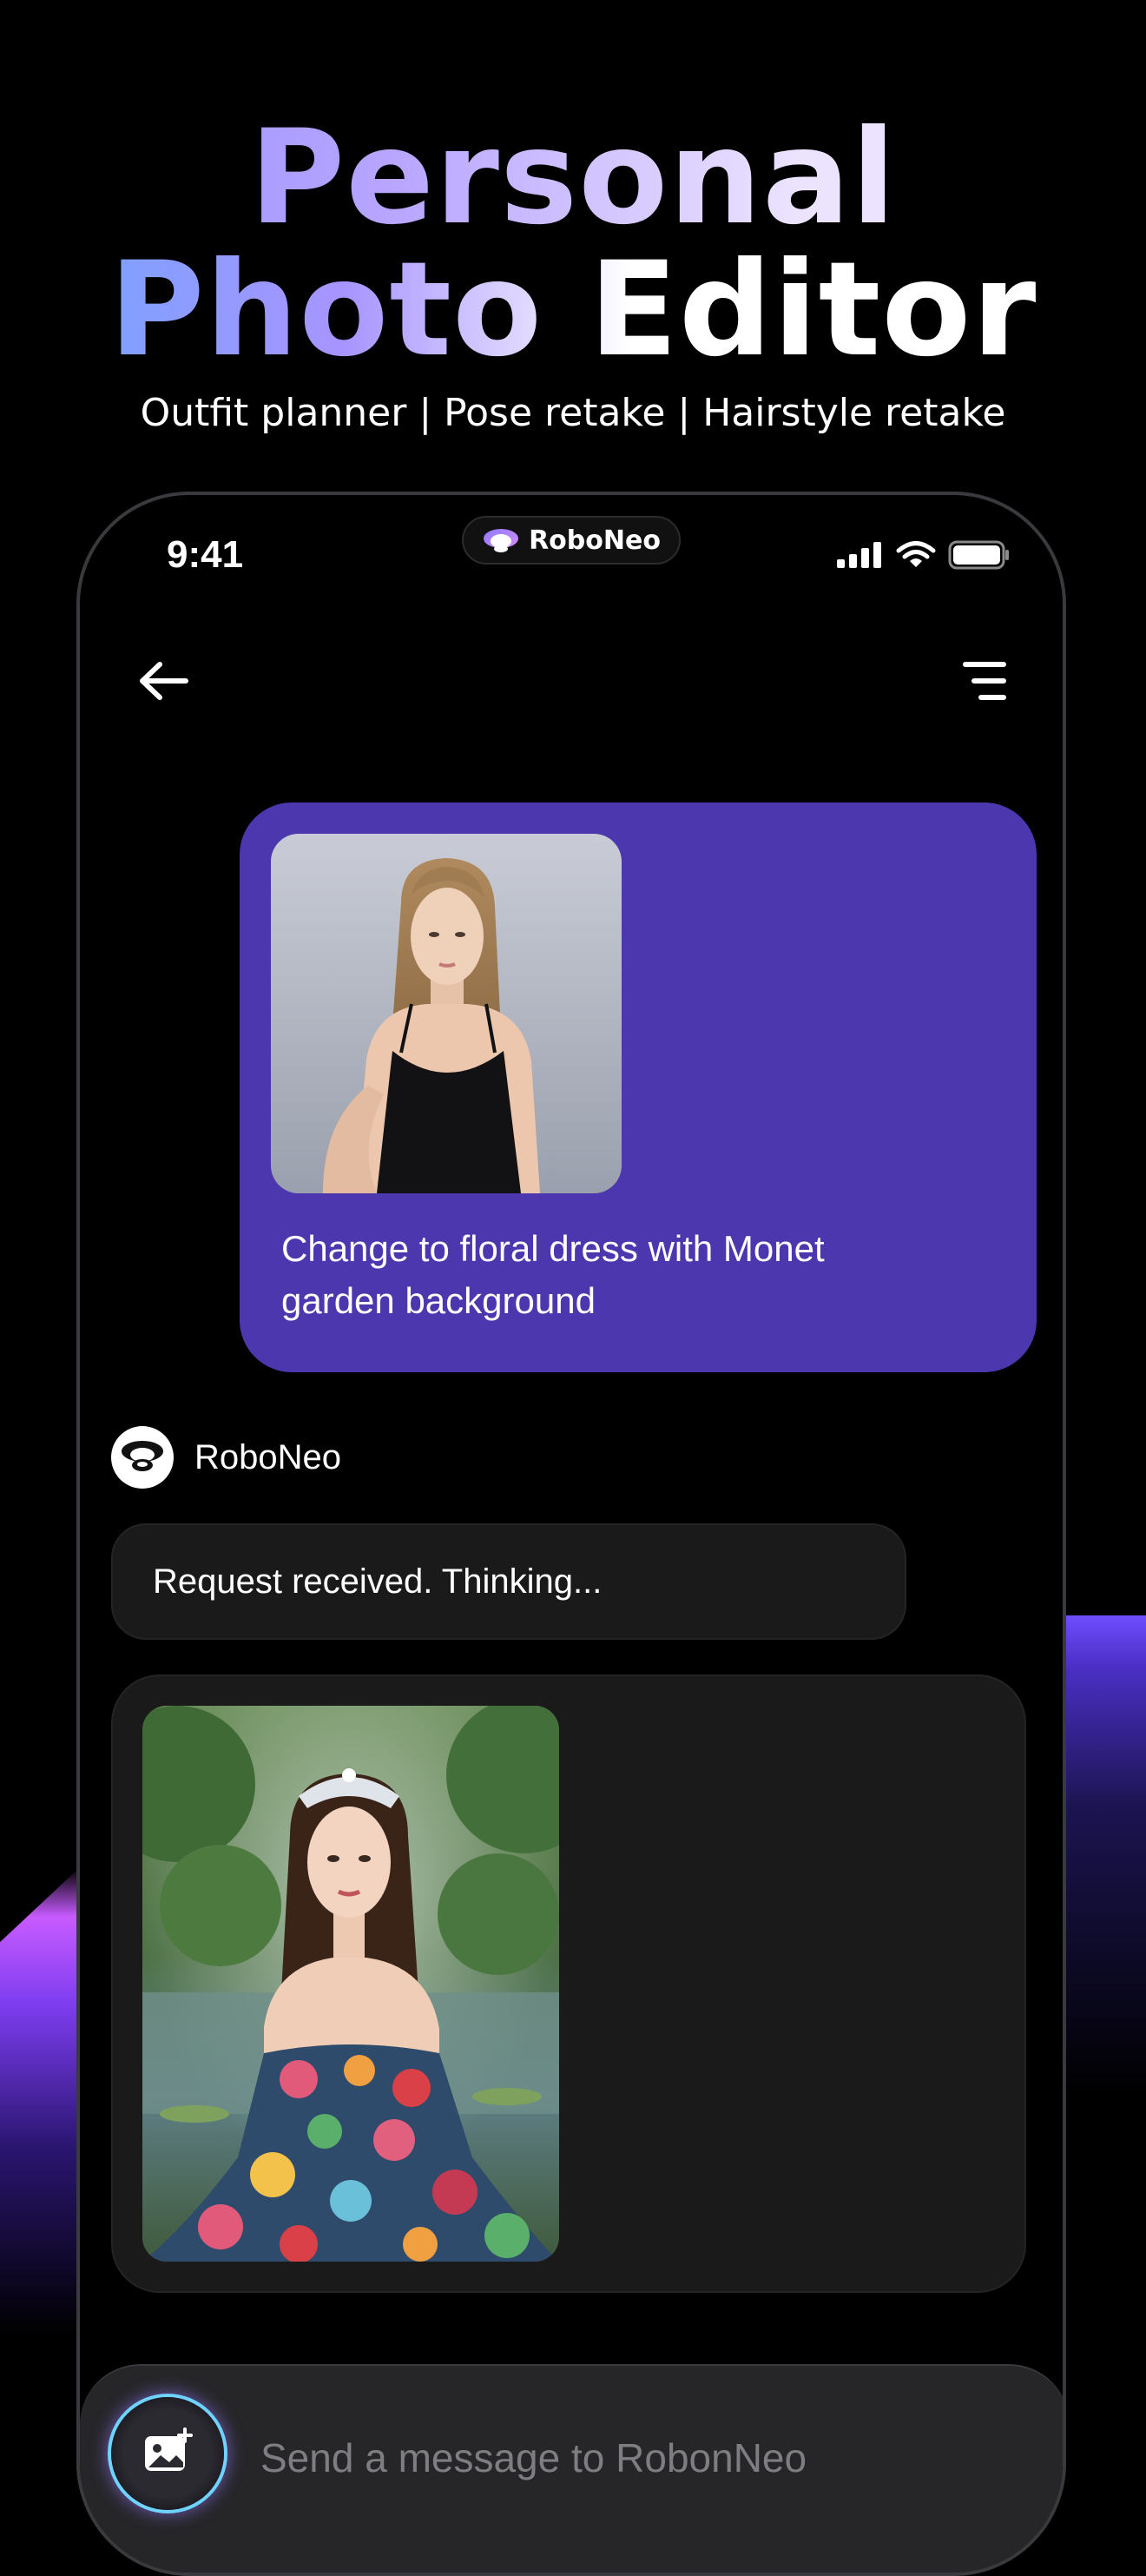 The width and height of the screenshot is (1146, 2576). I want to click on signal-icon, so click(861, 557).